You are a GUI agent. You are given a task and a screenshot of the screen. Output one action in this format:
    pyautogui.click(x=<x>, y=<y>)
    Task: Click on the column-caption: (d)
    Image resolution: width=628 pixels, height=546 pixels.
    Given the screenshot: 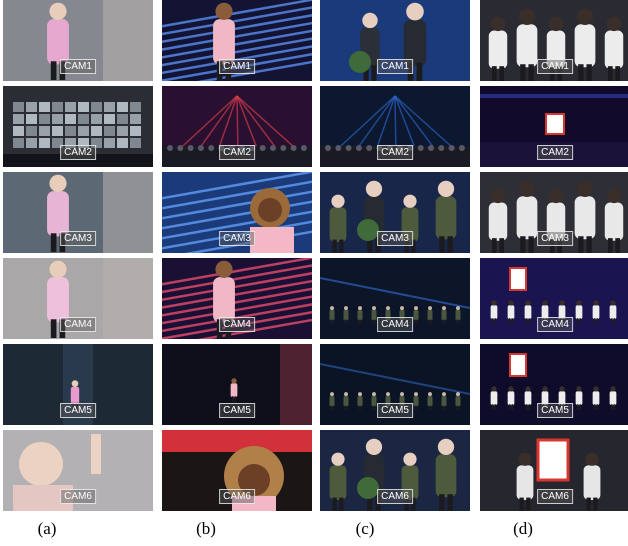 What is the action you would take?
    pyautogui.click(x=523, y=528)
    